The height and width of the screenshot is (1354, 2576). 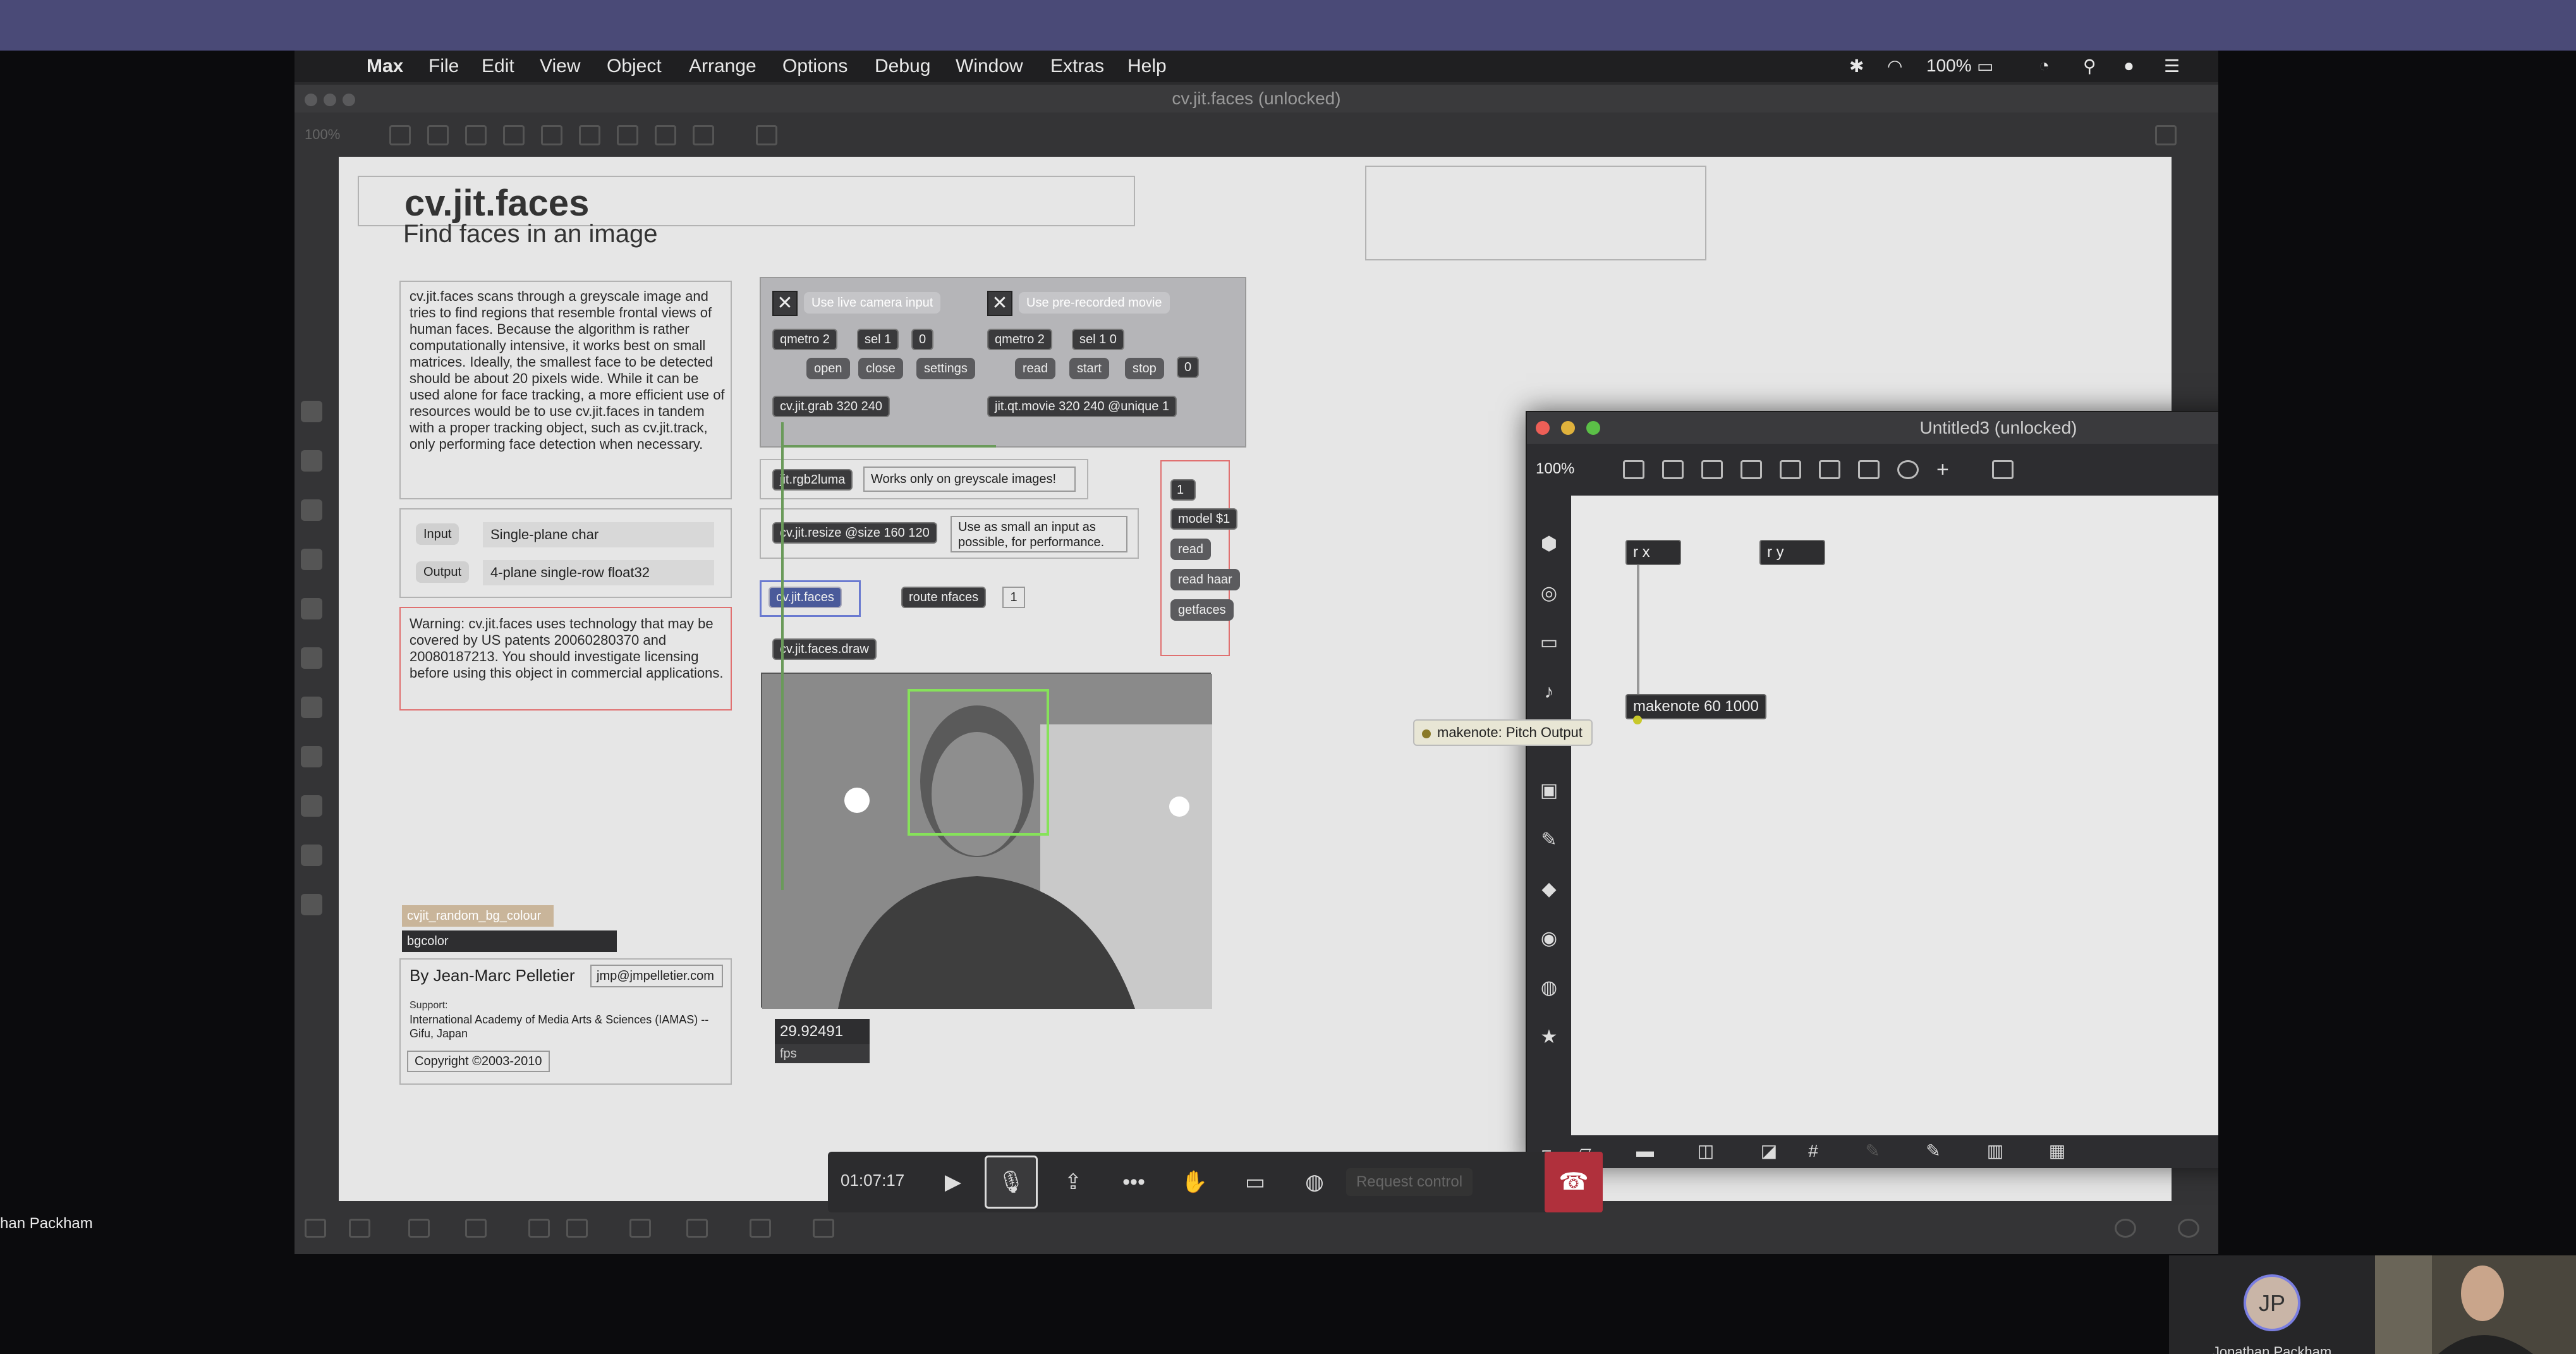 What do you see at coordinates (855, 533) in the screenshot?
I see `resize-object: cv.jit.resize @size 160 120` at bounding box center [855, 533].